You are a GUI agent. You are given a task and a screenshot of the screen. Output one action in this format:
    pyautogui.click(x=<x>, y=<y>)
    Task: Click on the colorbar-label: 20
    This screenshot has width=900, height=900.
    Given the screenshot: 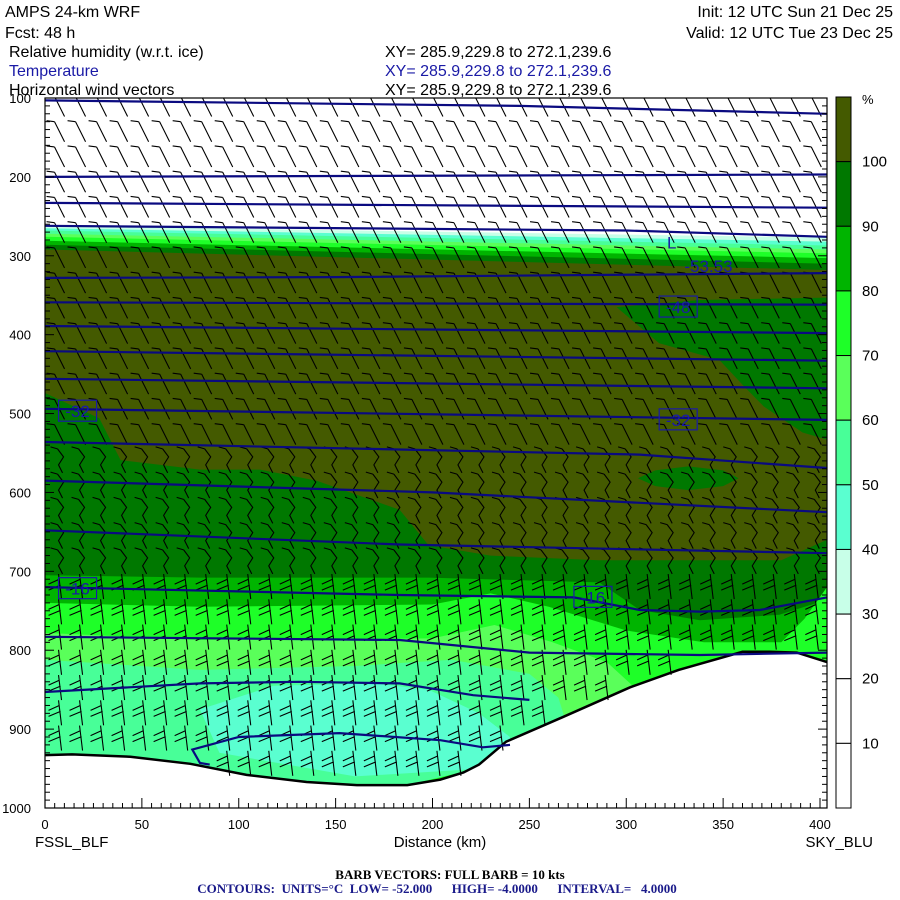 What is the action you would take?
    pyautogui.click(x=870, y=679)
    